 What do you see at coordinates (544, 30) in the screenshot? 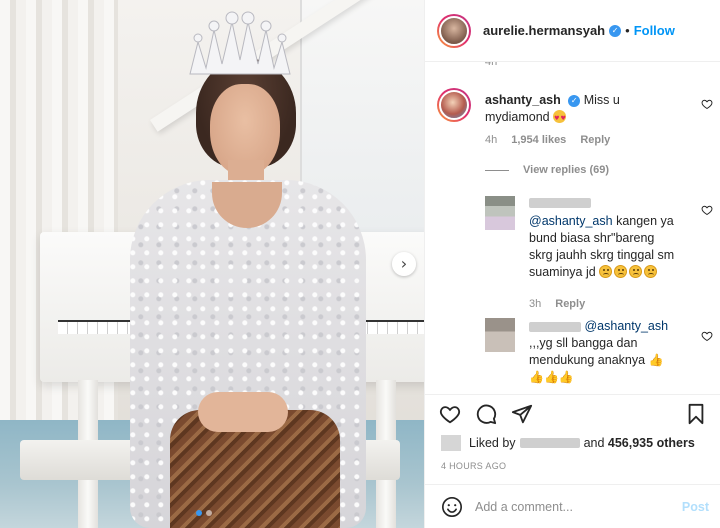
I see `author-username: aurelie.hermansyah` at bounding box center [544, 30].